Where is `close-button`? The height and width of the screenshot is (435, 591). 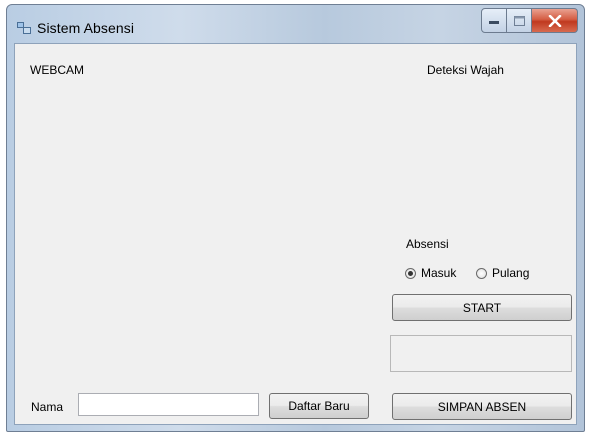 close-button is located at coordinates (555, 20).